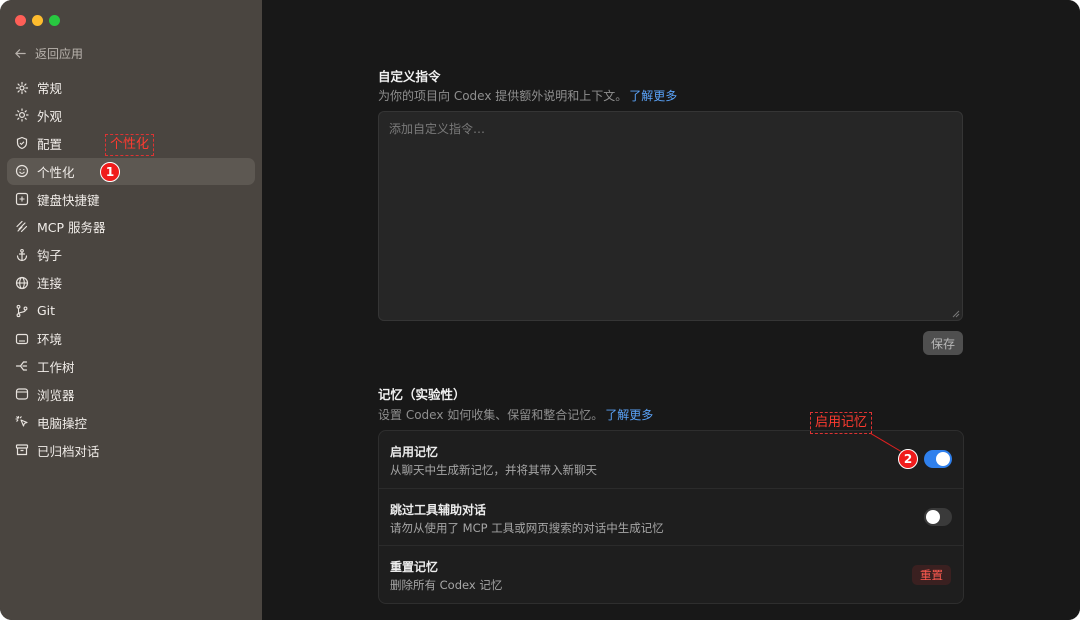 This screenshot has width=1080, height=620. What do you see at coordinates (22, 88) in the screenshot?
I see `gear-icon` at bounding box center [22, 88].